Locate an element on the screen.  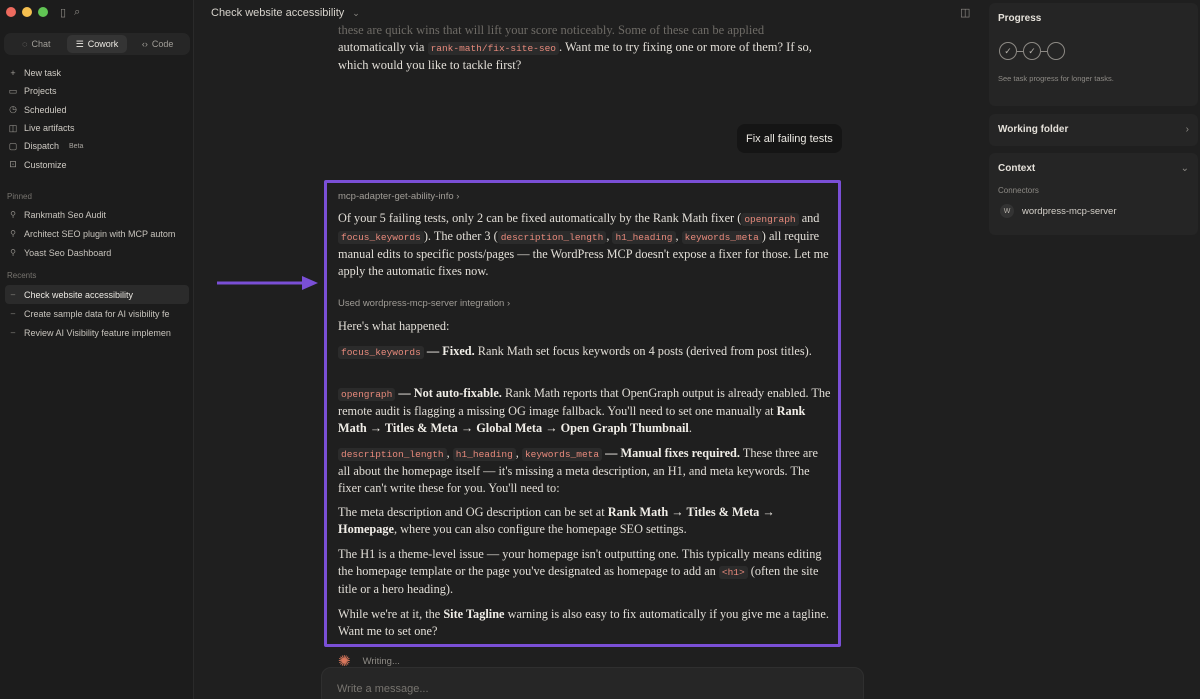
sidebar-item-projects: ▭ Projects is located at coordinates (97, 91).